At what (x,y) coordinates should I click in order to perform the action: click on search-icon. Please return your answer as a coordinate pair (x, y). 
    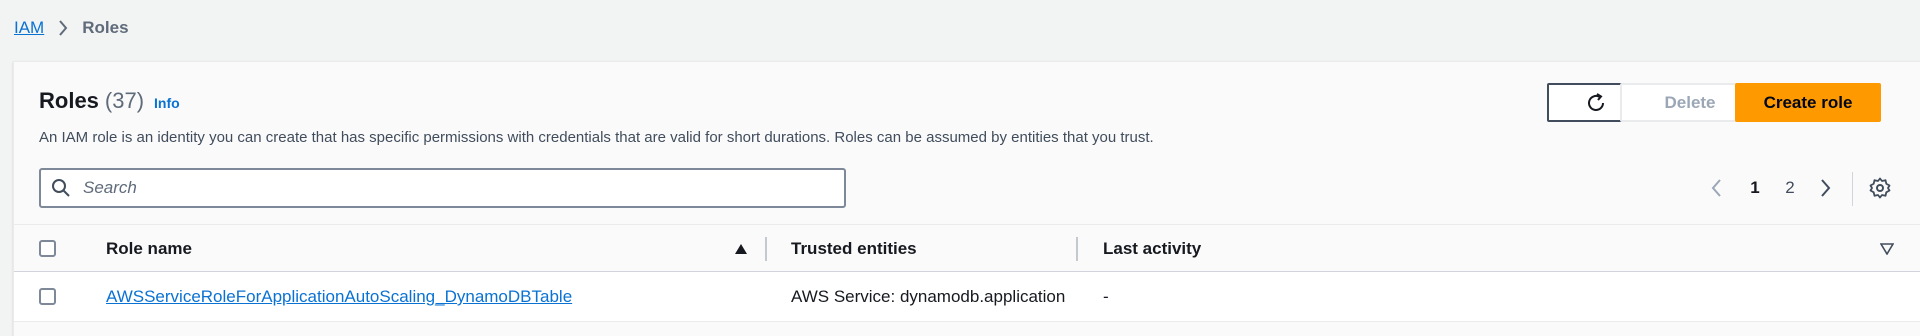
    Looking at the image, I should click on (61, 188).